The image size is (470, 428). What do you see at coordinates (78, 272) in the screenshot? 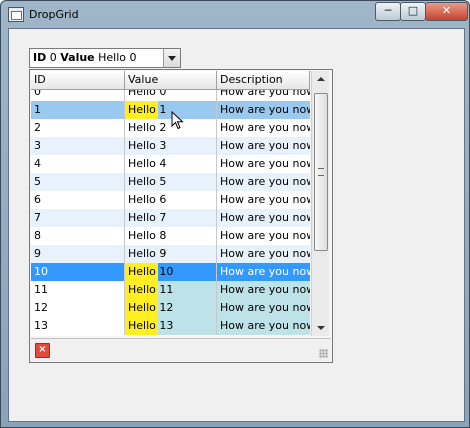
I see `cell-id: 10` at bounding box center [78, 272].